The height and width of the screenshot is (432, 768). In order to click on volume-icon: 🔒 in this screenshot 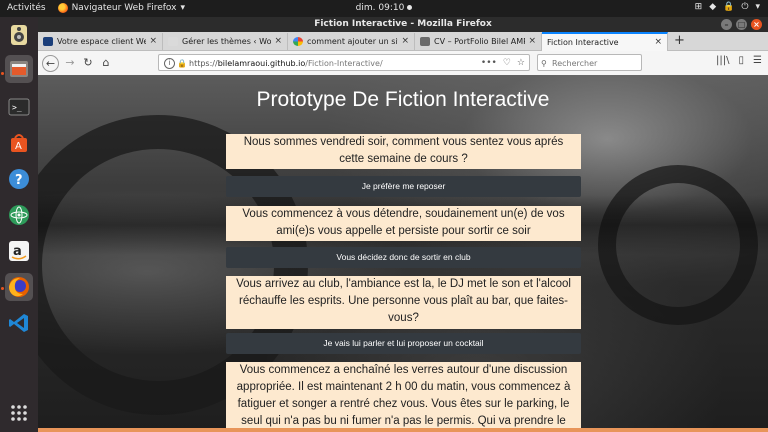, I will do `click(729, 7)`.